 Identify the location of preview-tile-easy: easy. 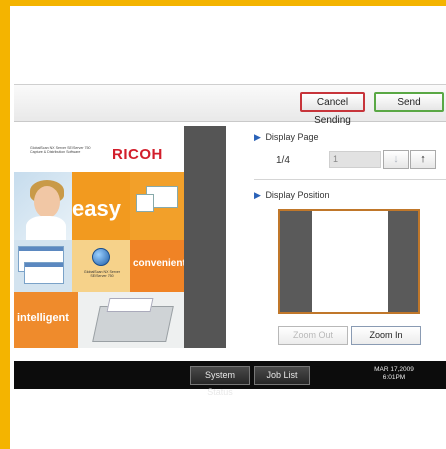
(101, 206).